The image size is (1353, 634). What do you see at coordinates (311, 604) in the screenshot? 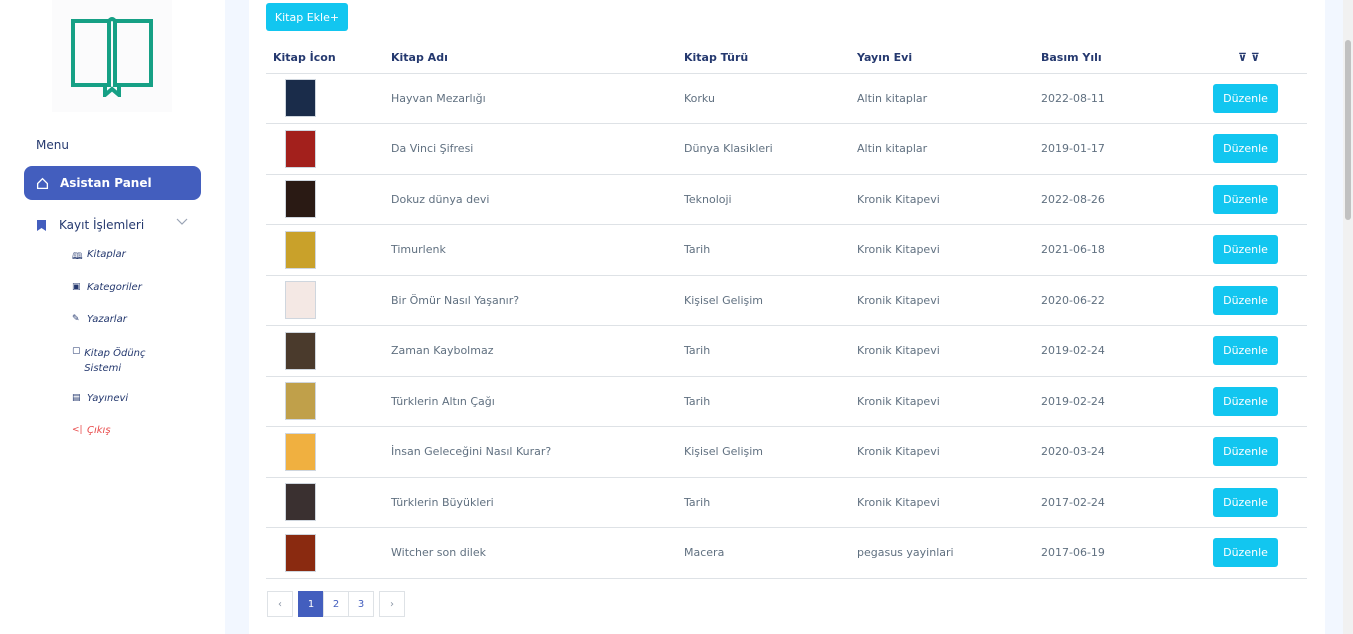
I see `pagination-page-1: 1` at bounding box center [311, 604].